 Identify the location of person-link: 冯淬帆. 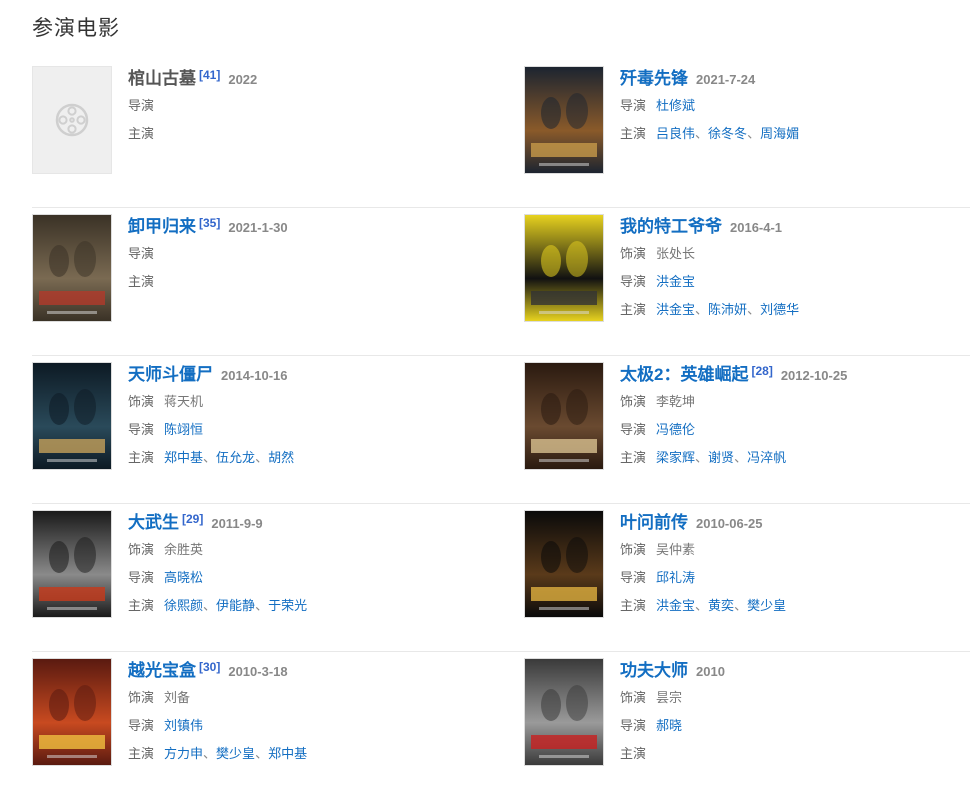
(766, 457).